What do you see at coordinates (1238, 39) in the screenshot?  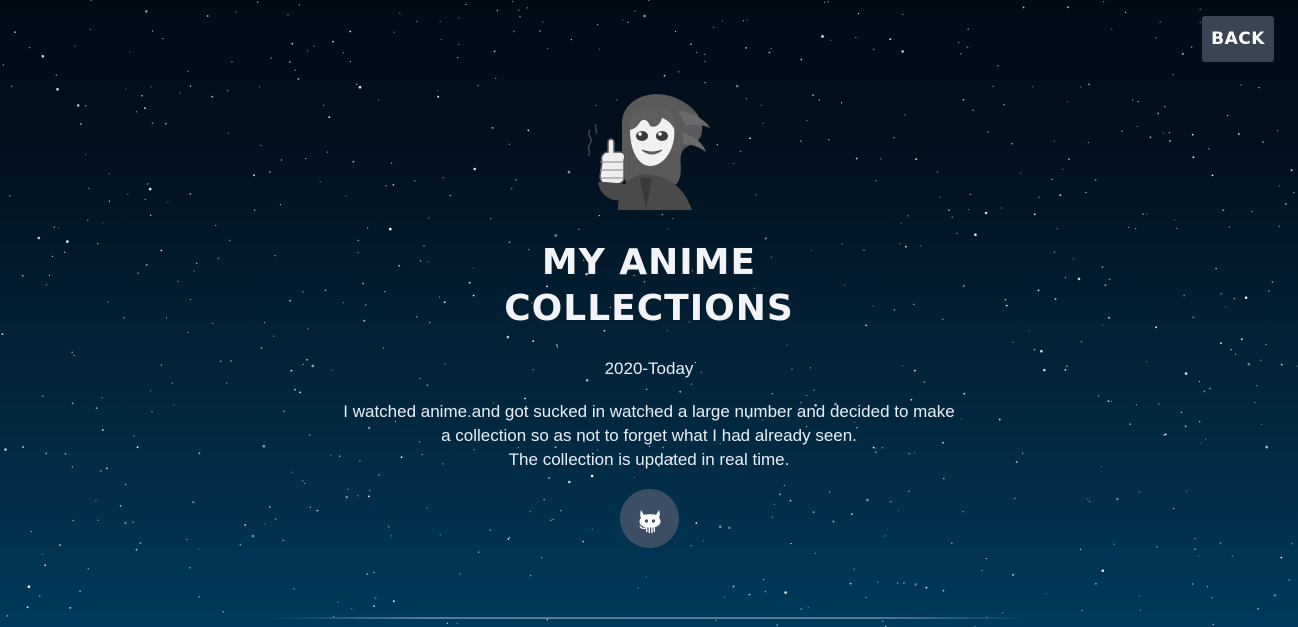 I see `back-button: BACK` at bounding box center [1238, 39].